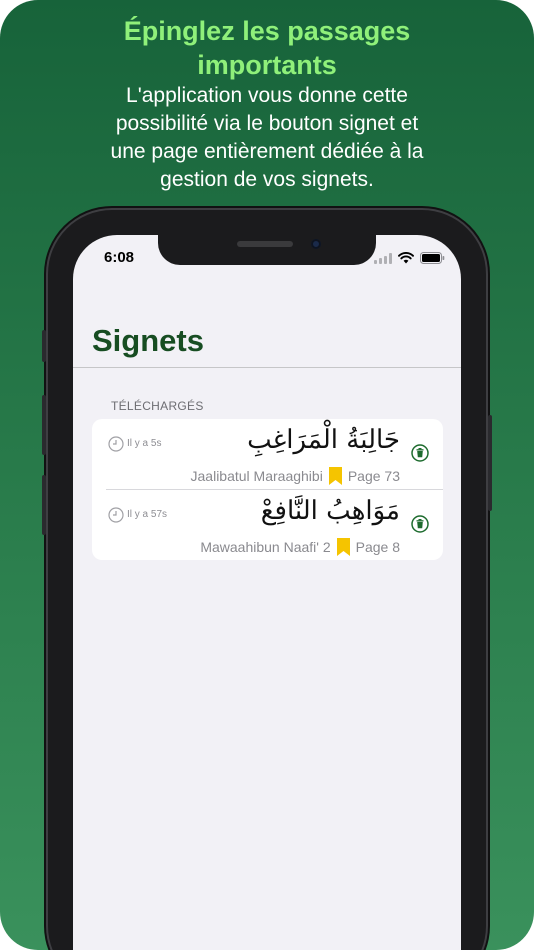 This screenshot has height=950, width=534. What do you see at coordinates (490, 463) in the screenshot?
I see `phone-power-button` at bounding box center [490, 463].